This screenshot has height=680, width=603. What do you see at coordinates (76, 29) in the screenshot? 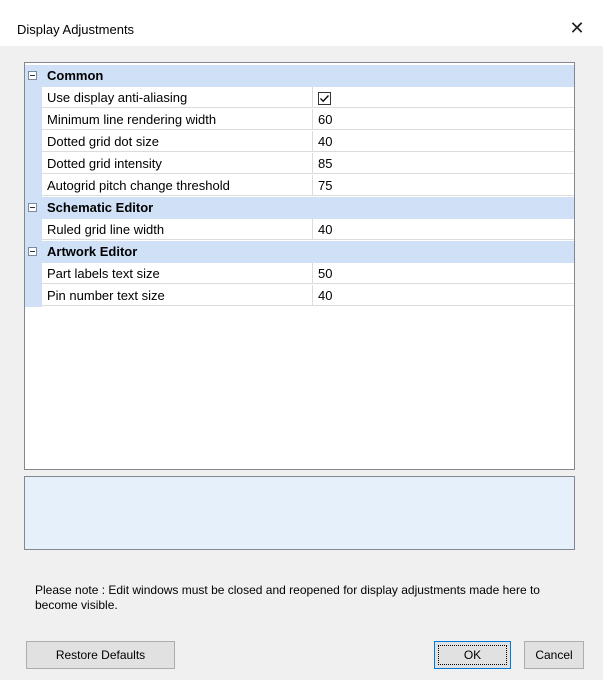
I see `window-title: Display Adjustments` at bounding box center [76, 29].